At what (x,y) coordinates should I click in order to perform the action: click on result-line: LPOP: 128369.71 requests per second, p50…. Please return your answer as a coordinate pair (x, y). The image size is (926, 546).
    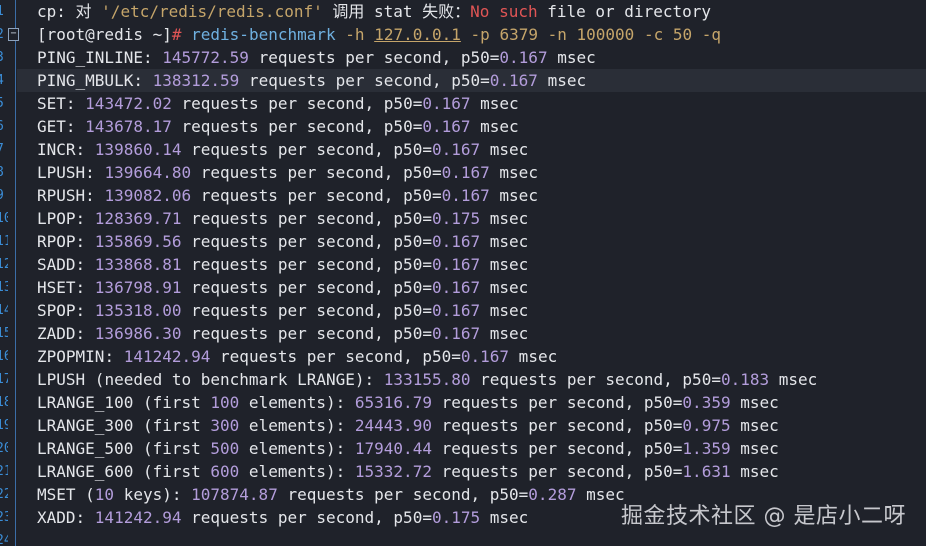
    Looking at the image, I should click on (481, 218).